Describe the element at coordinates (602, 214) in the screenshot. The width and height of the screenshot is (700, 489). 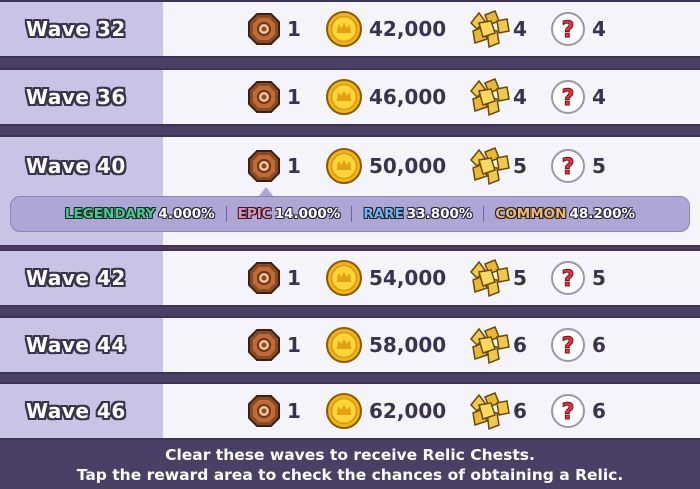
I see `rarity-value: 48.200%` at that location.